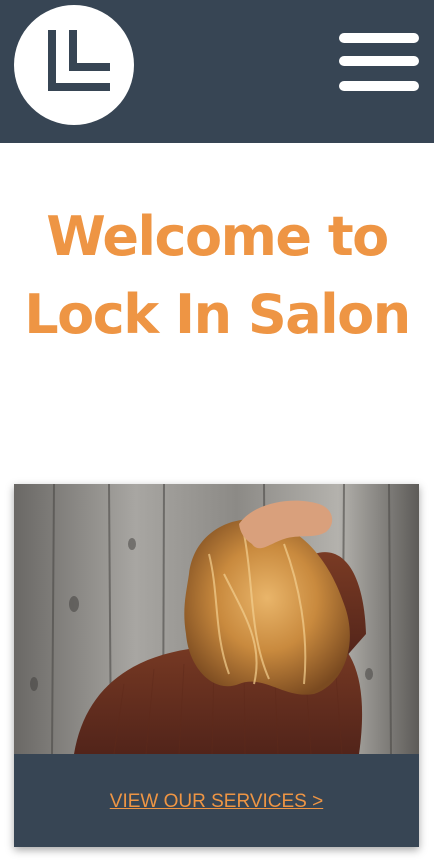 This screenshot has width=434, height=864. What do you see at coordinates (217, 275) in the screenshot?
I see `page-title: Welcome to Lock In Salon` at bounding box center [217, 275].